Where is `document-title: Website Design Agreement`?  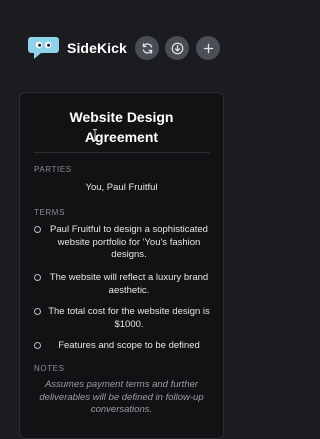 document-title: Website Design Agreement is located at coordinates (121, 127).